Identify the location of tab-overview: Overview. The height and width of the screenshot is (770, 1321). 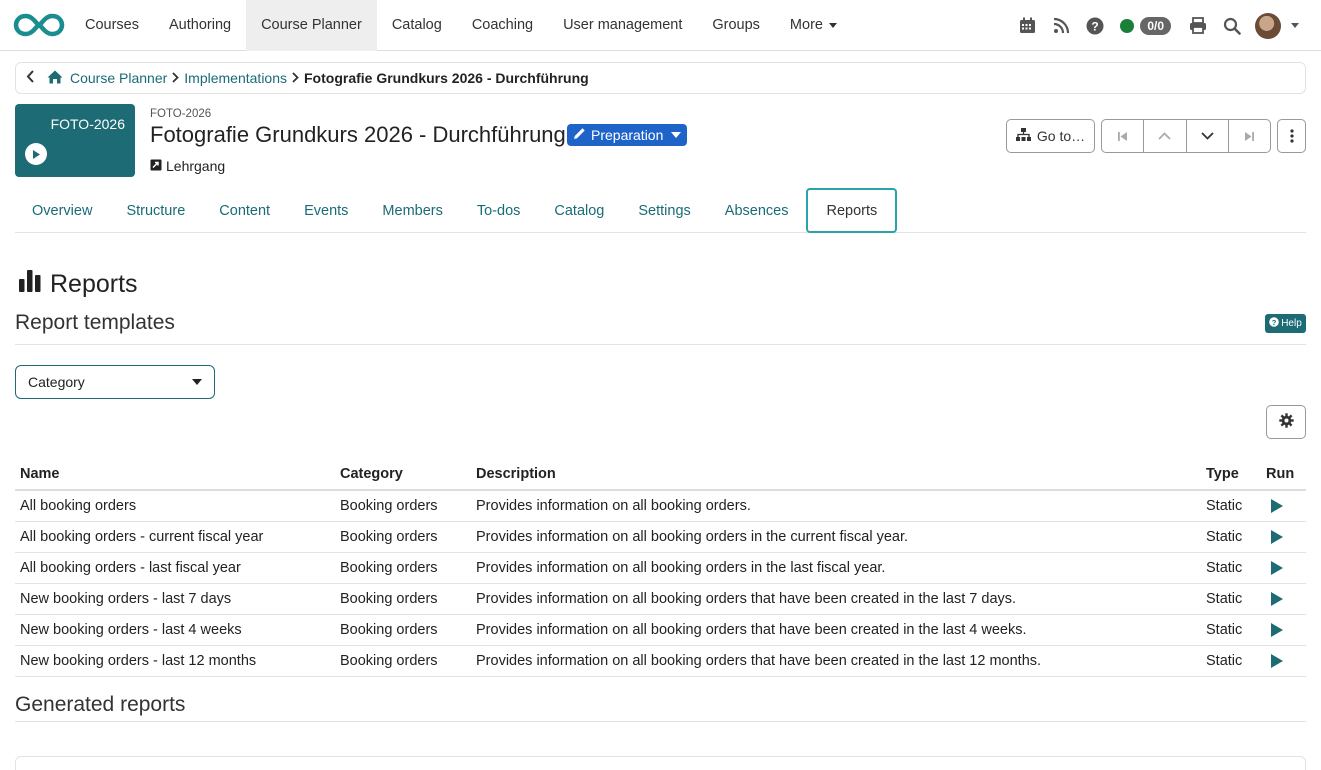
(62, 211).